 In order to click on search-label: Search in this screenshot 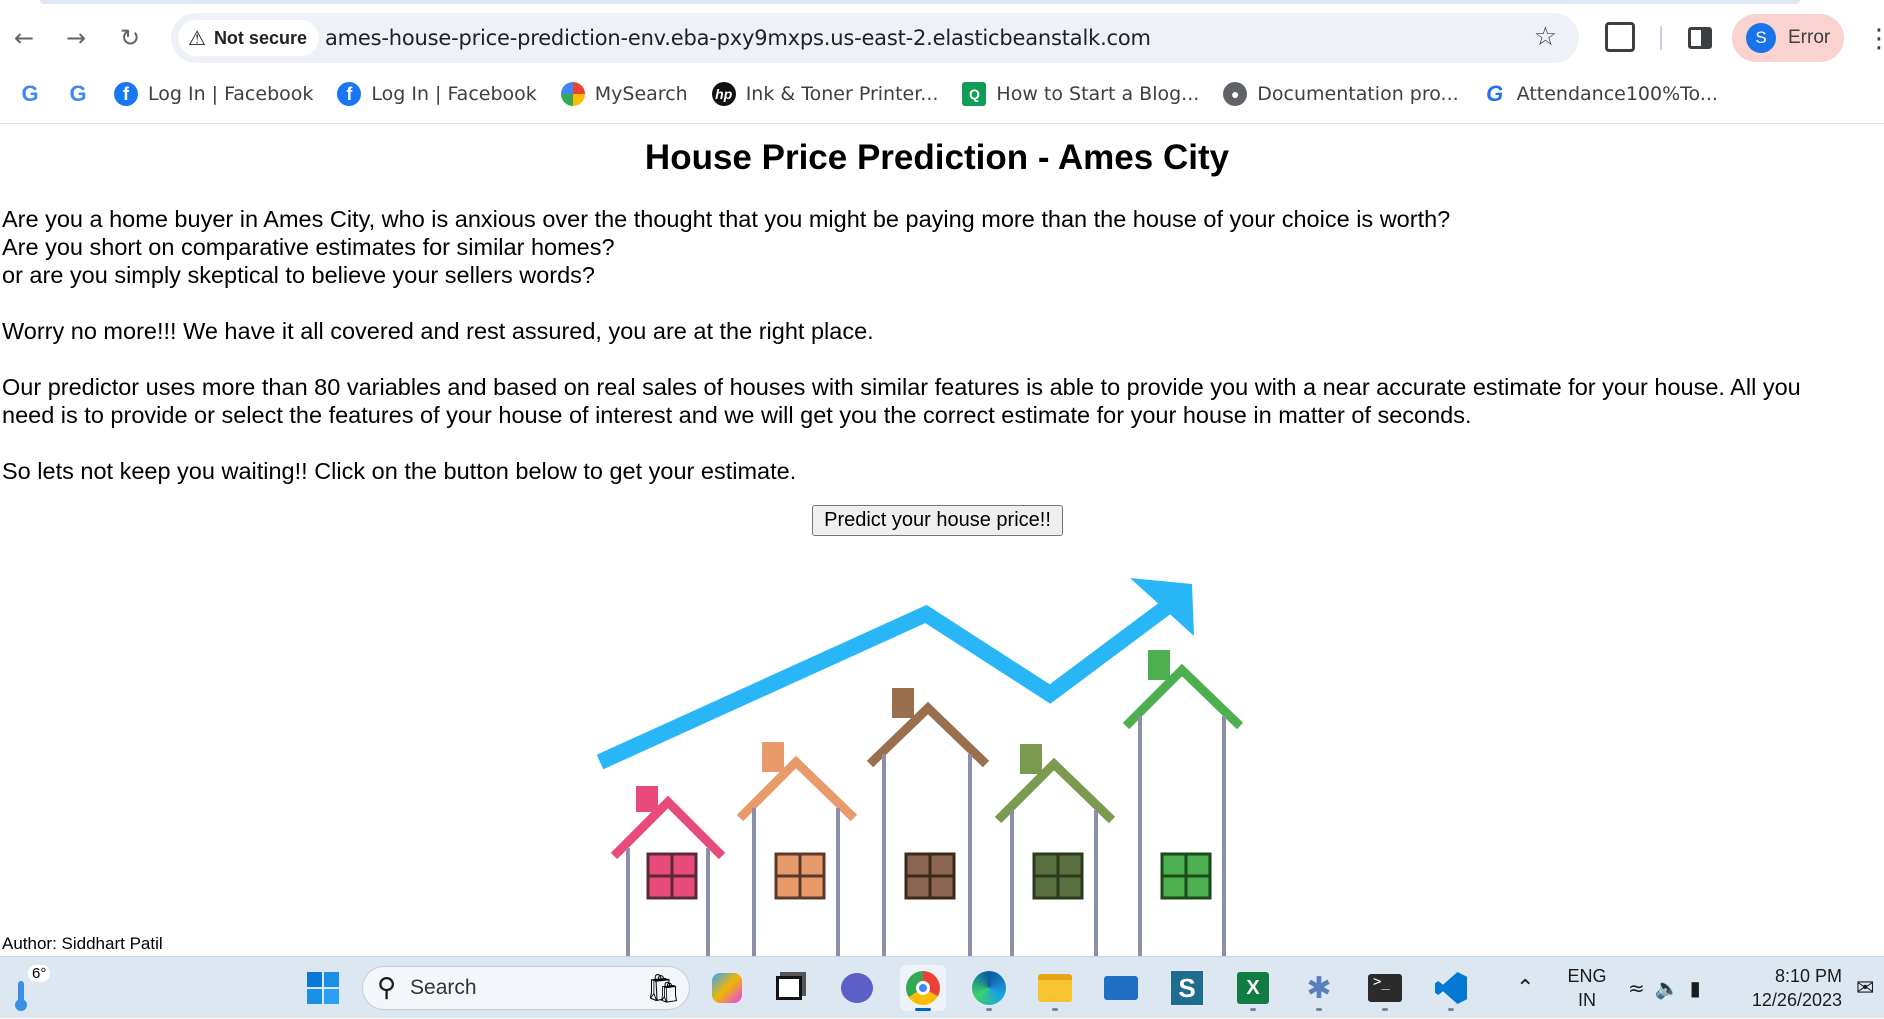, I will do `click(443, 987)`.